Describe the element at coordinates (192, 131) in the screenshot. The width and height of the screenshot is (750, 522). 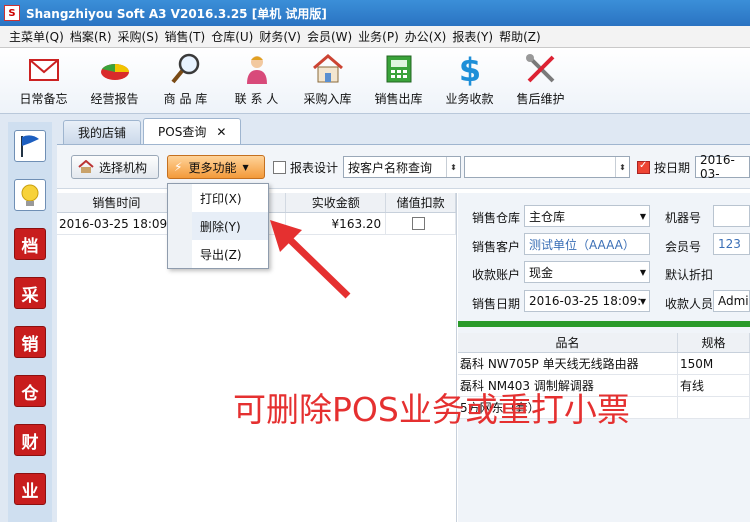
I see `tab-pos-query: POS查询 ✕` at that location.